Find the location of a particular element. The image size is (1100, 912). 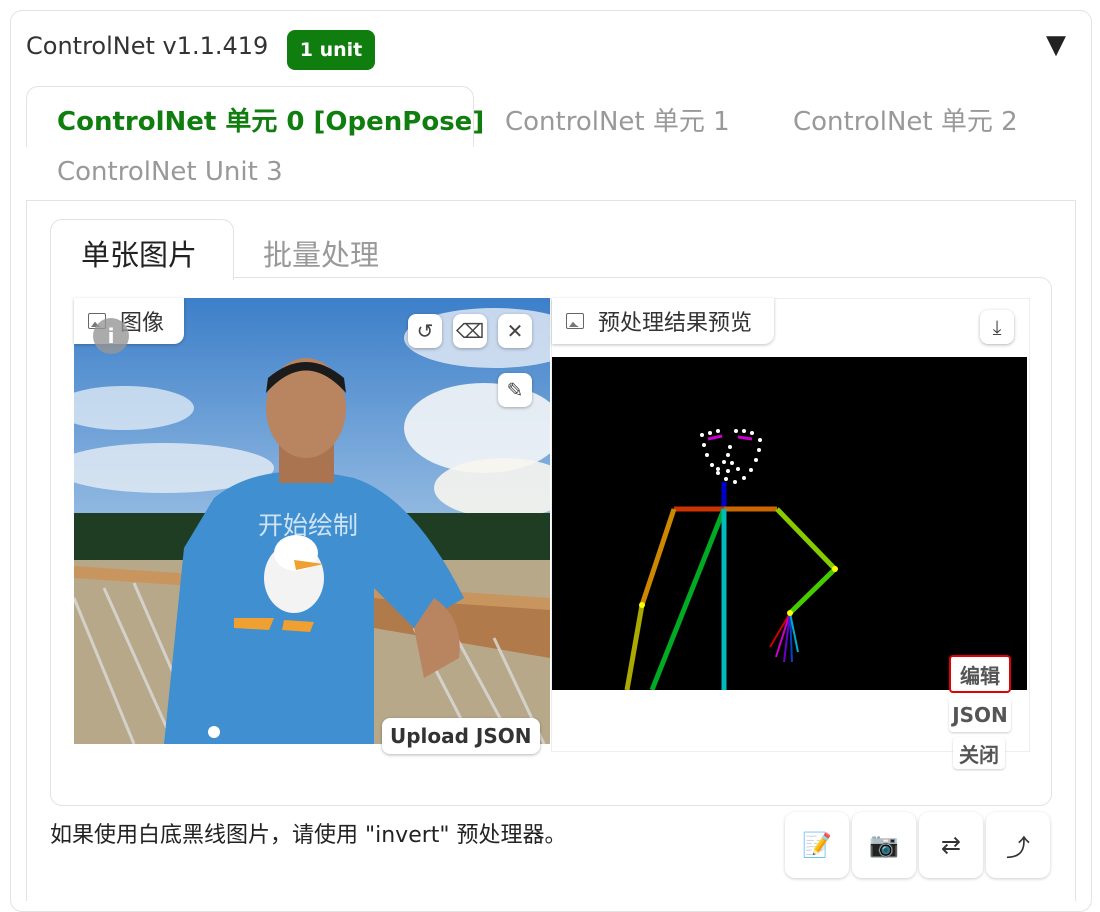

edit-note-icon: 📝 is located at coordinates (817, 845).